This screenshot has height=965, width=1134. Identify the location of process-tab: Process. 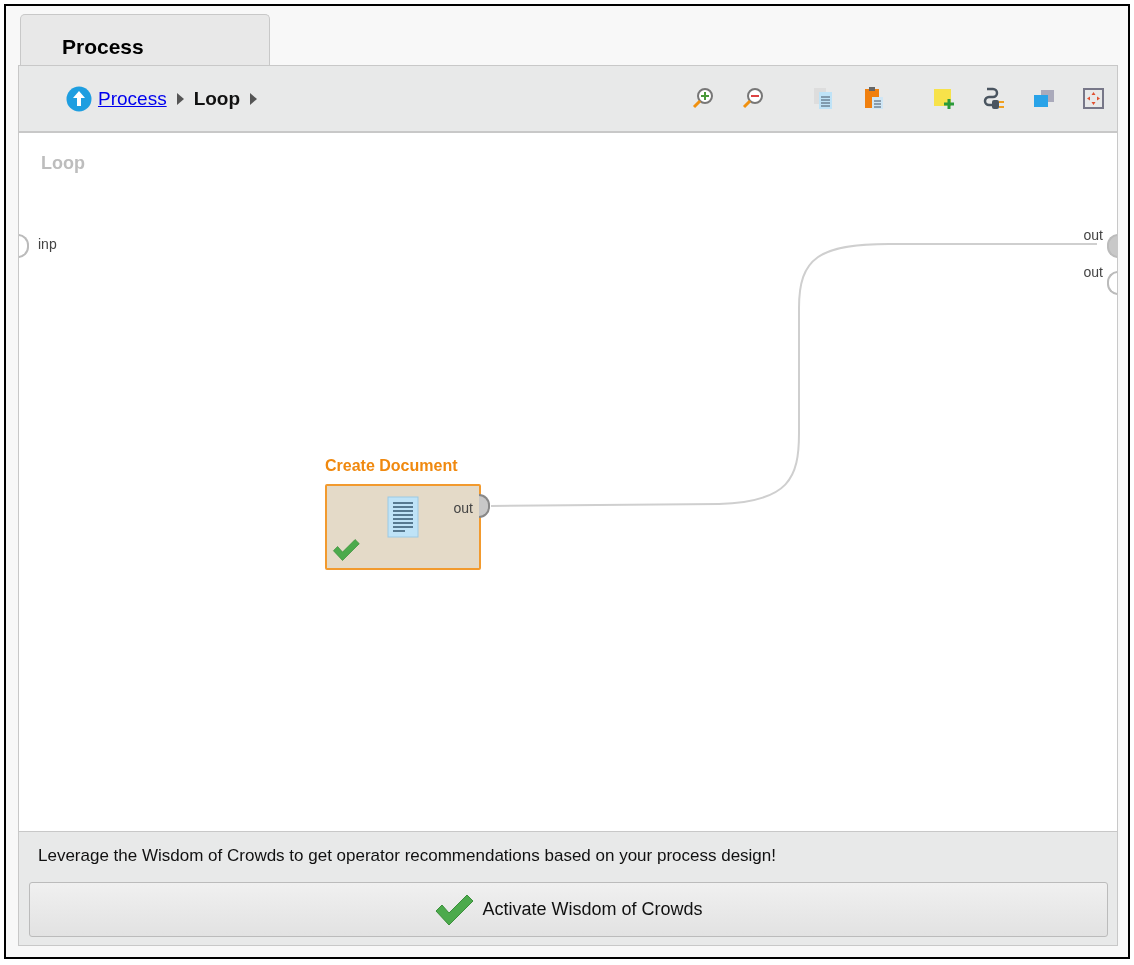
(145, 39).